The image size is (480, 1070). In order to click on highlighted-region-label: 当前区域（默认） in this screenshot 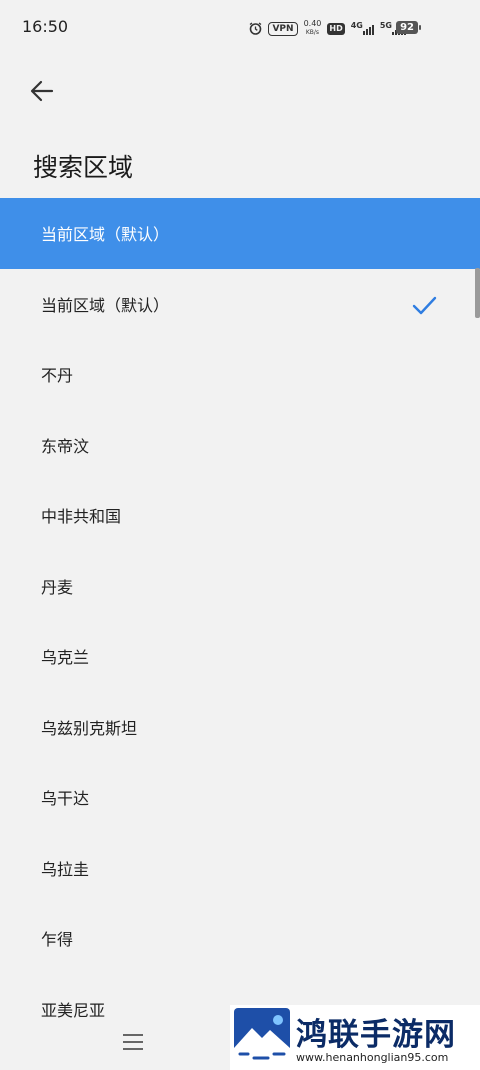, I will do `click(105, 235)`.